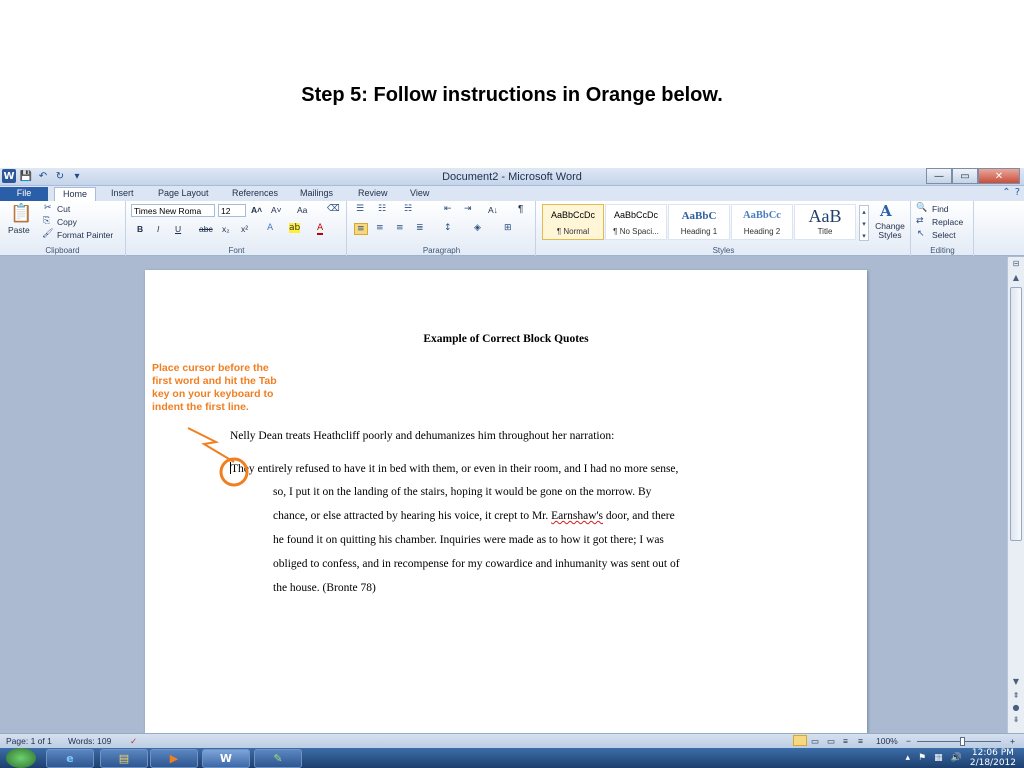 The height and width of the screenshot is (768, 1024). I want to click on highlight-icon: ab, so click(295, 228).